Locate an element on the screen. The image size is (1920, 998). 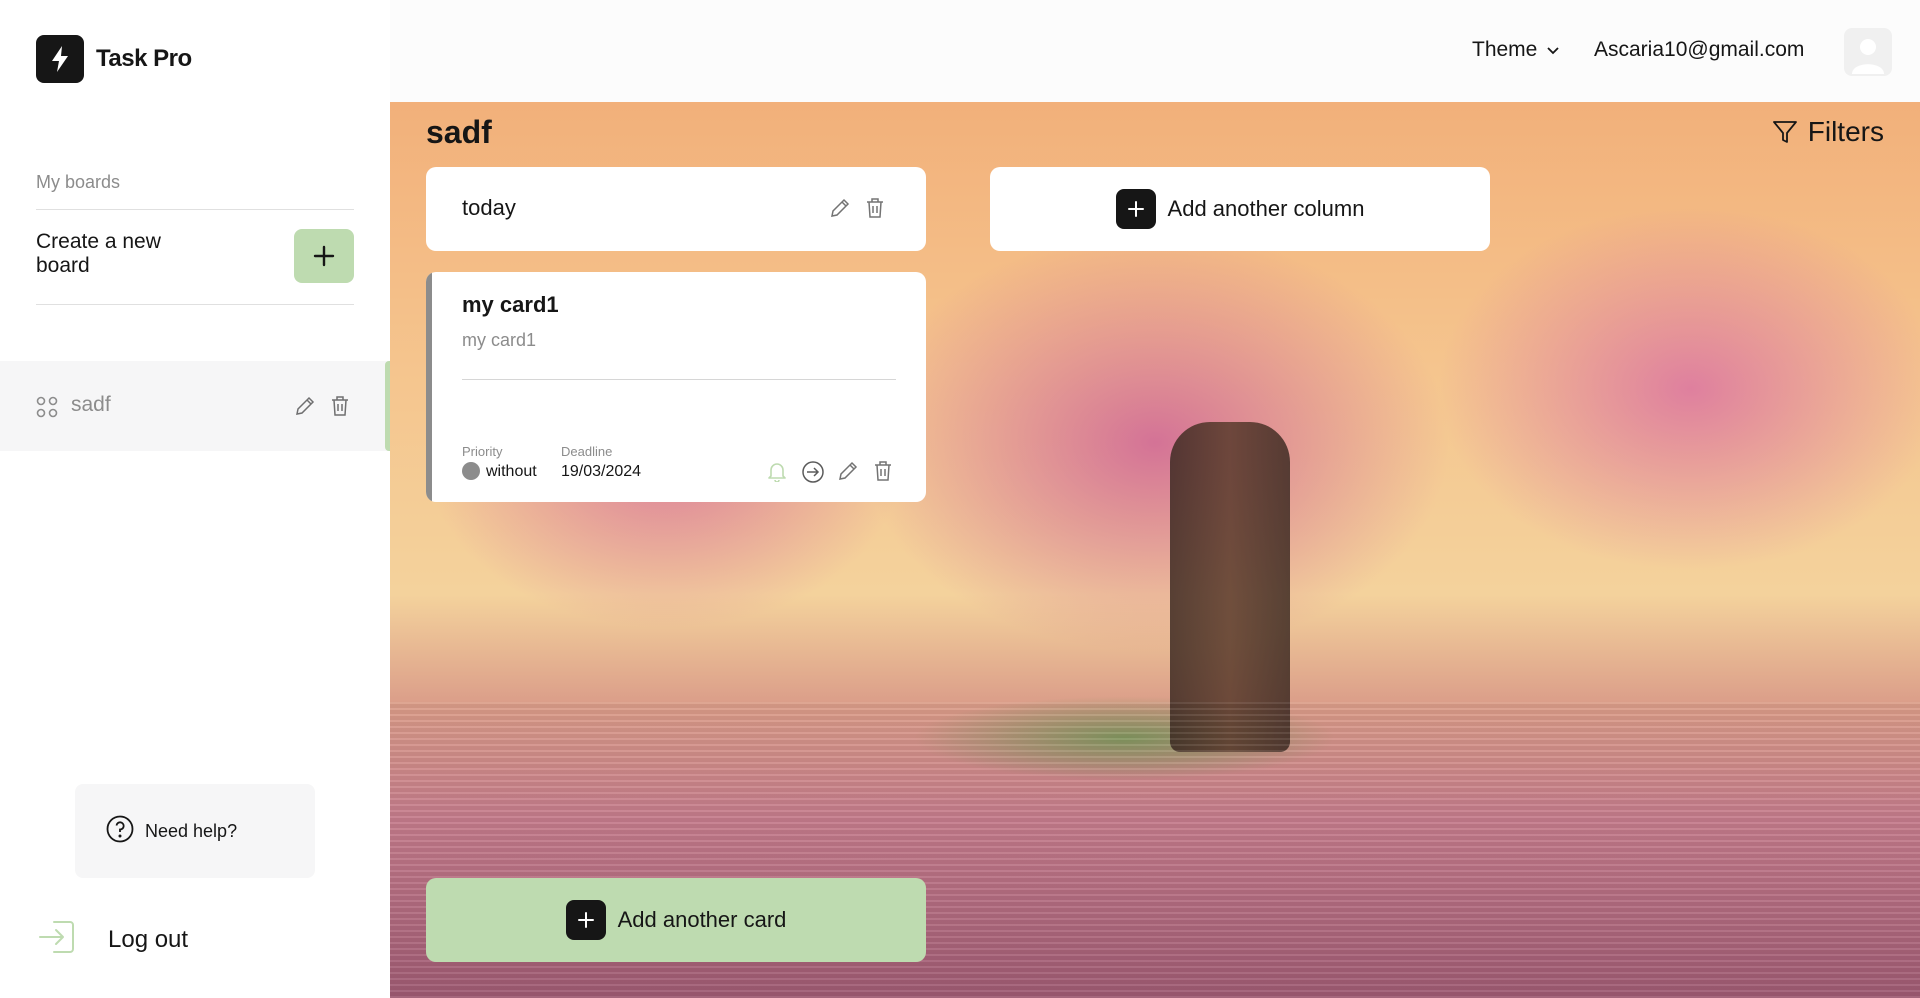
move-arrow-icon is located at coordinates (813, 474).